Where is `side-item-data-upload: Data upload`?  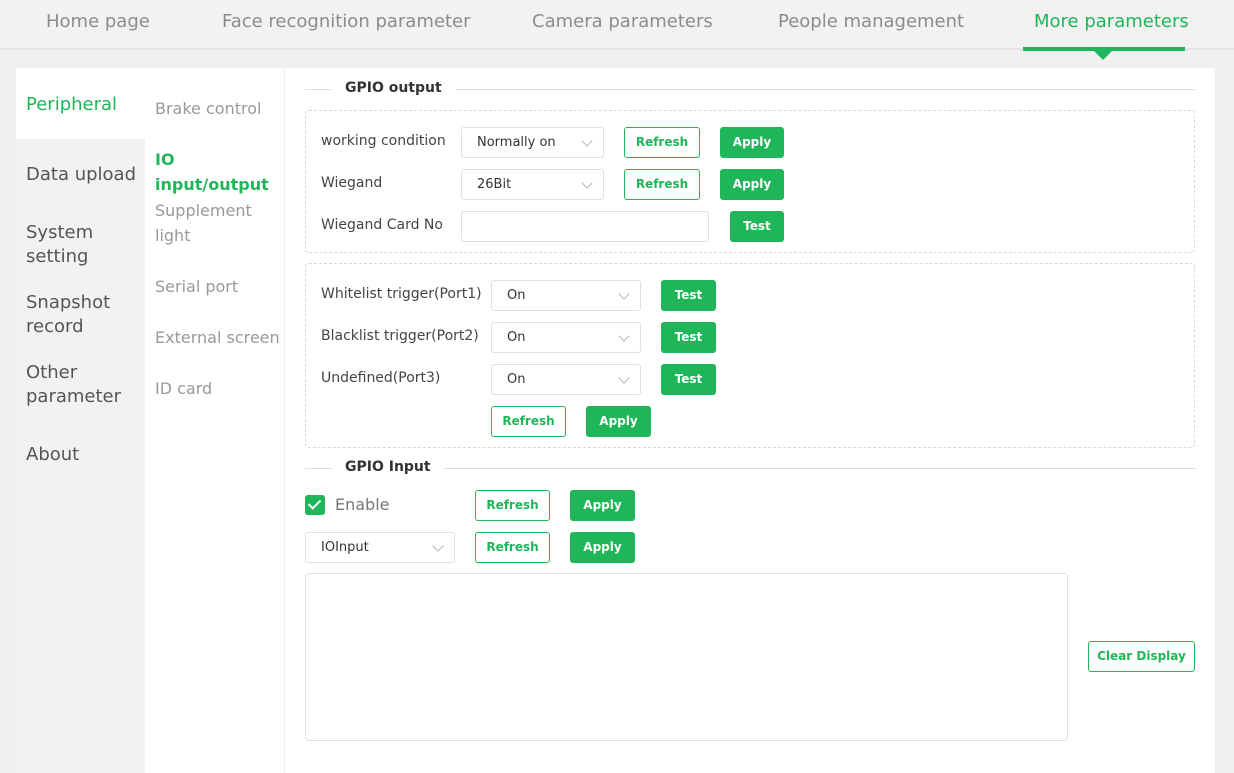 side-item-data-upload: Data upload is located at coordinates (80, 175).